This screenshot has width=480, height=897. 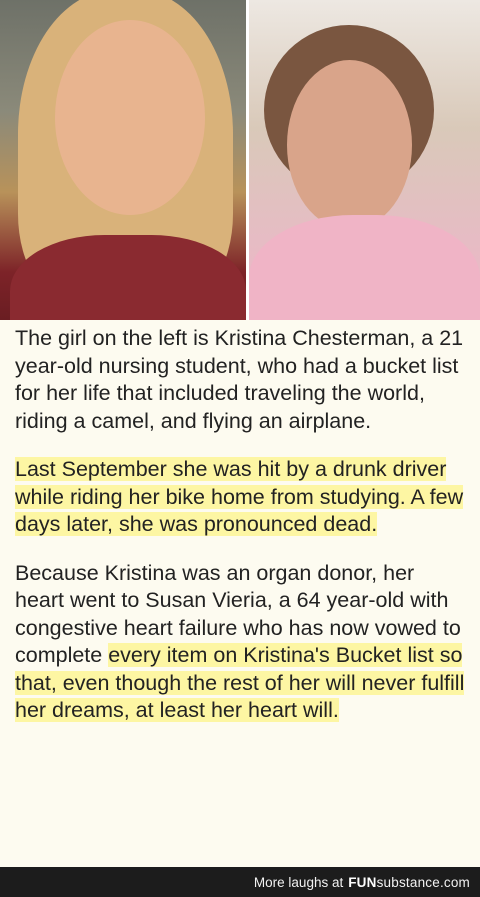 I want to click on brand-substance: substance, so click(x=408, y=882).